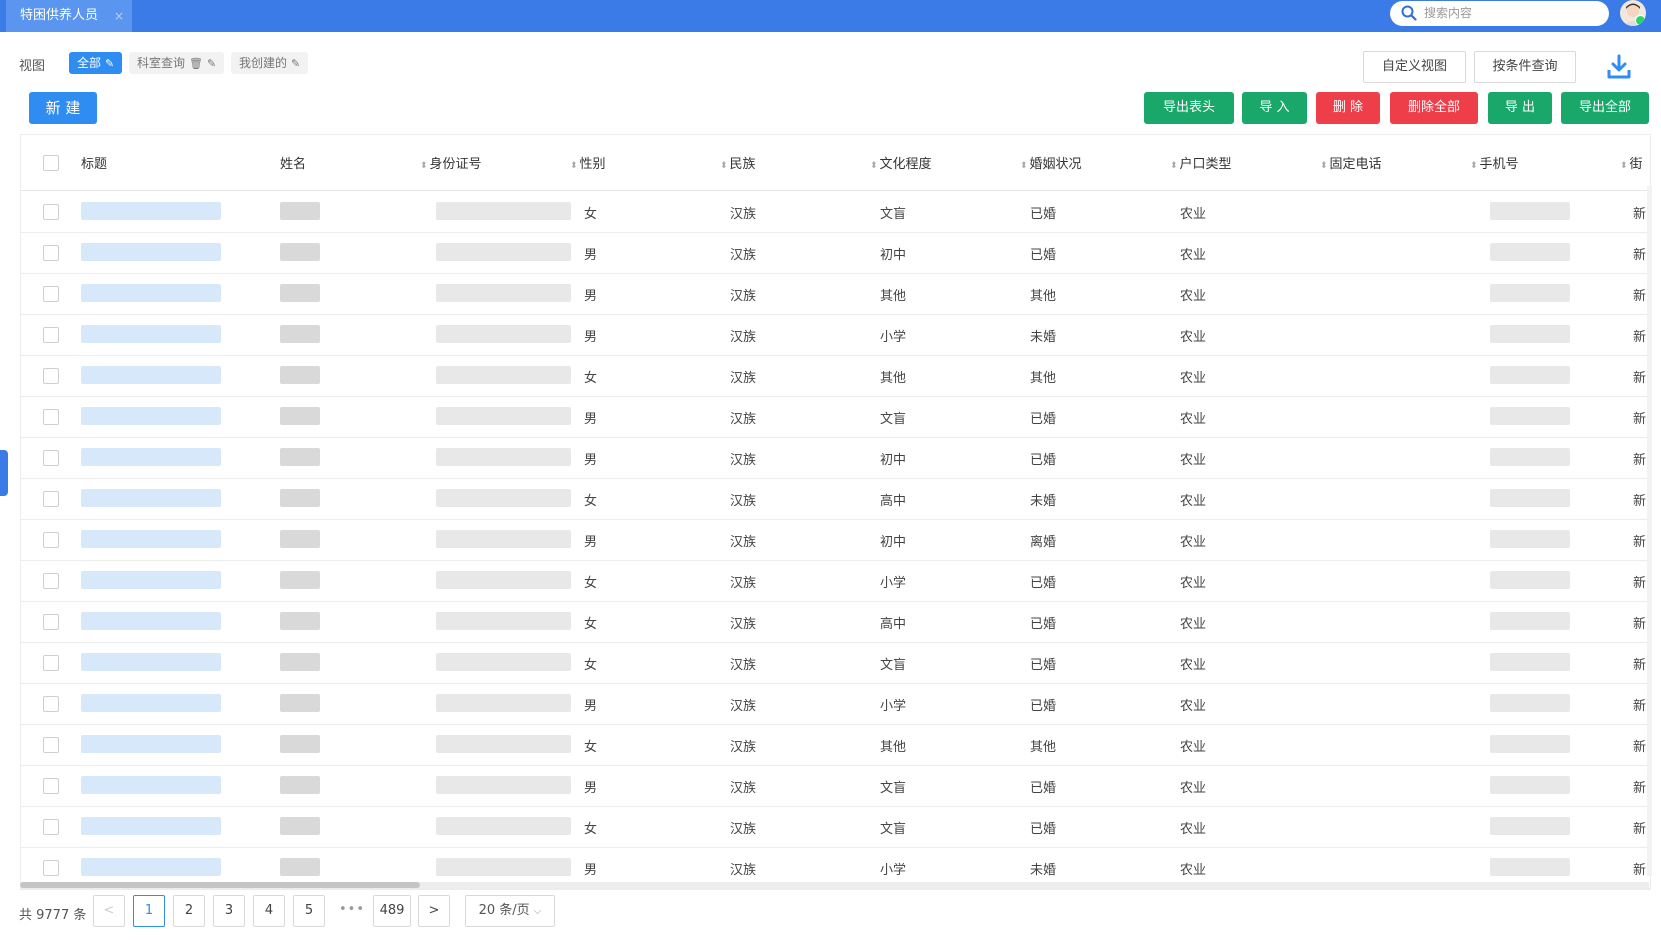  Describe the element at coordinates (835, 704) in the screenshot. I see `table-row: 男 汉族 小学 已婚 农业 新` at that location.